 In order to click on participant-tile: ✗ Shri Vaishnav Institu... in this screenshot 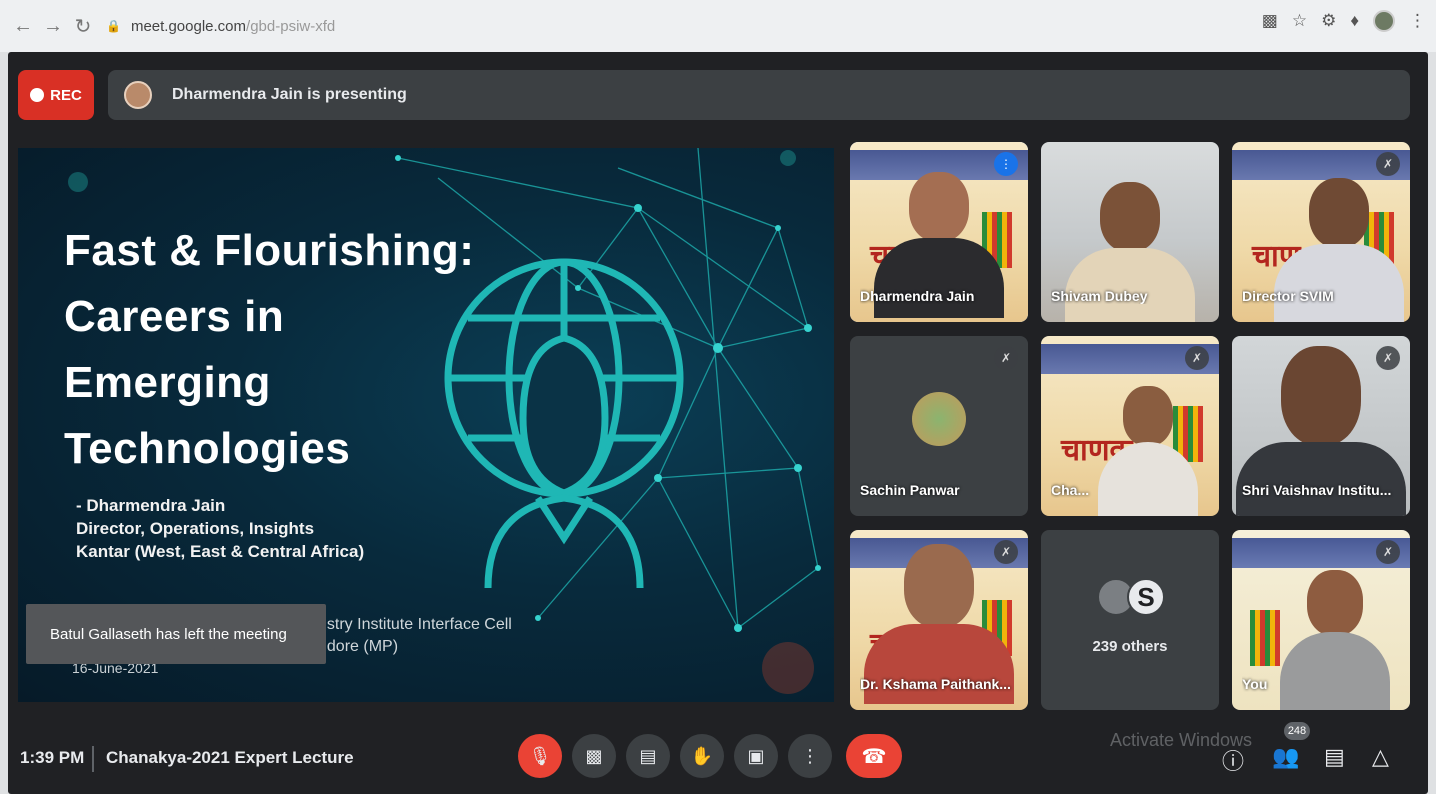, I will do `click(1321, 426)`.